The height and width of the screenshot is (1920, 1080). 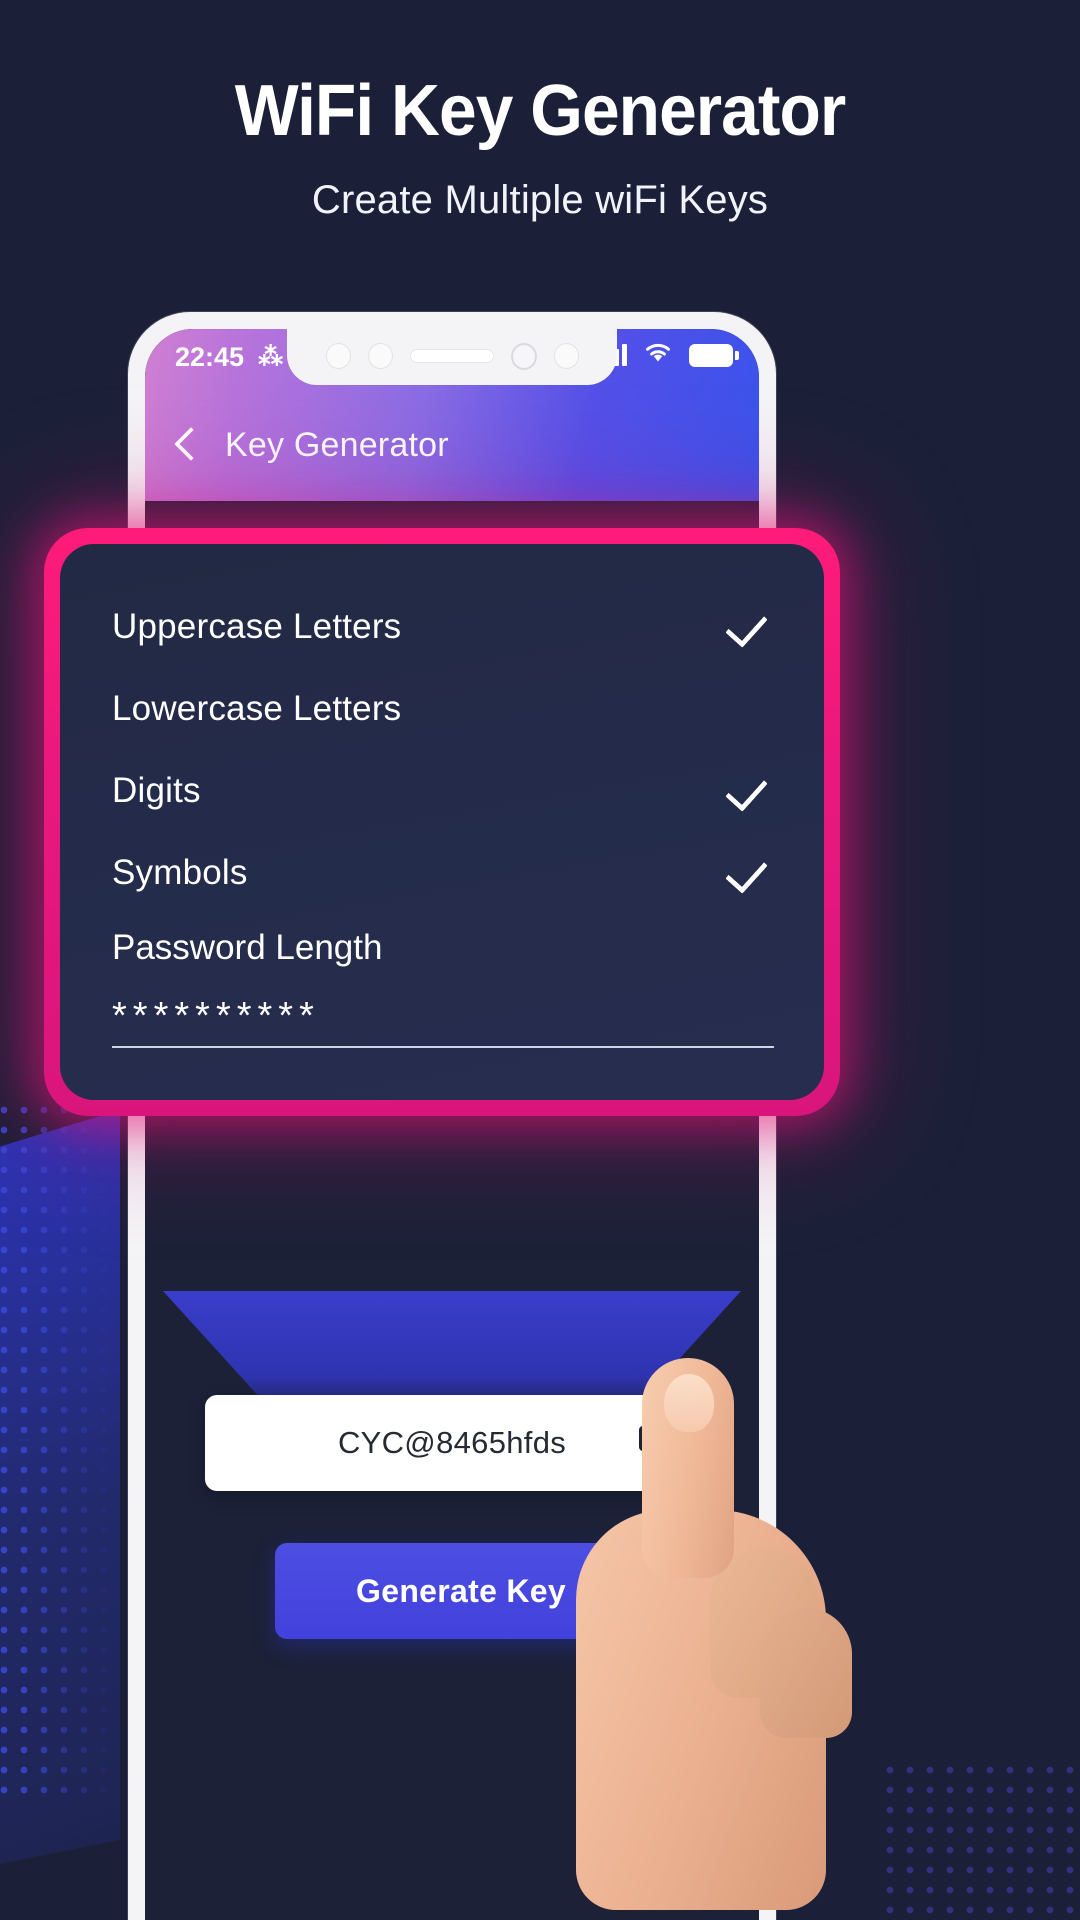 I want to click on status-bar-right, so click(x=668, y=355).